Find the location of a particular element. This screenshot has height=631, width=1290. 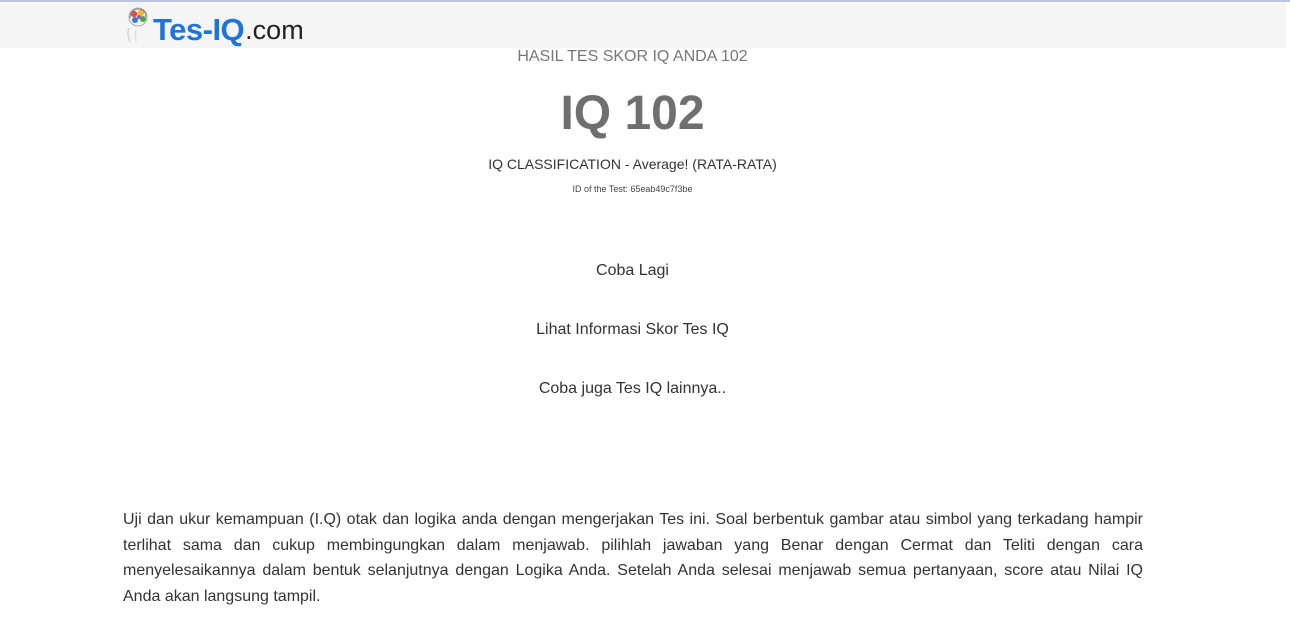

other-tests-link-row: Coba juga Tes IQ lainnya.. is located at coordinates (632, 389).